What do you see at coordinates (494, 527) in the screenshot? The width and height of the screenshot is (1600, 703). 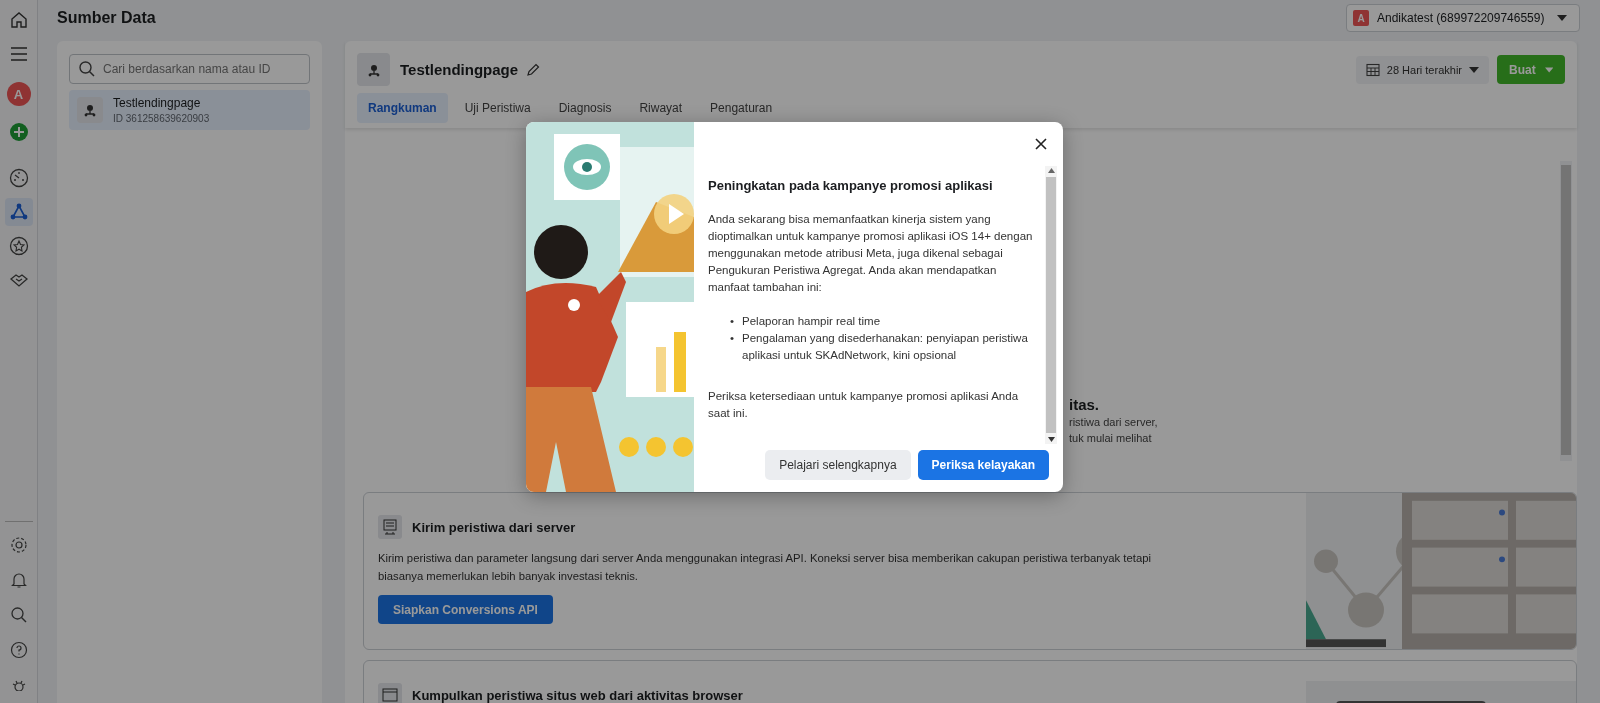 I see `card-title: Kirim peristiwa dari server` at bounding box center [494, 527].